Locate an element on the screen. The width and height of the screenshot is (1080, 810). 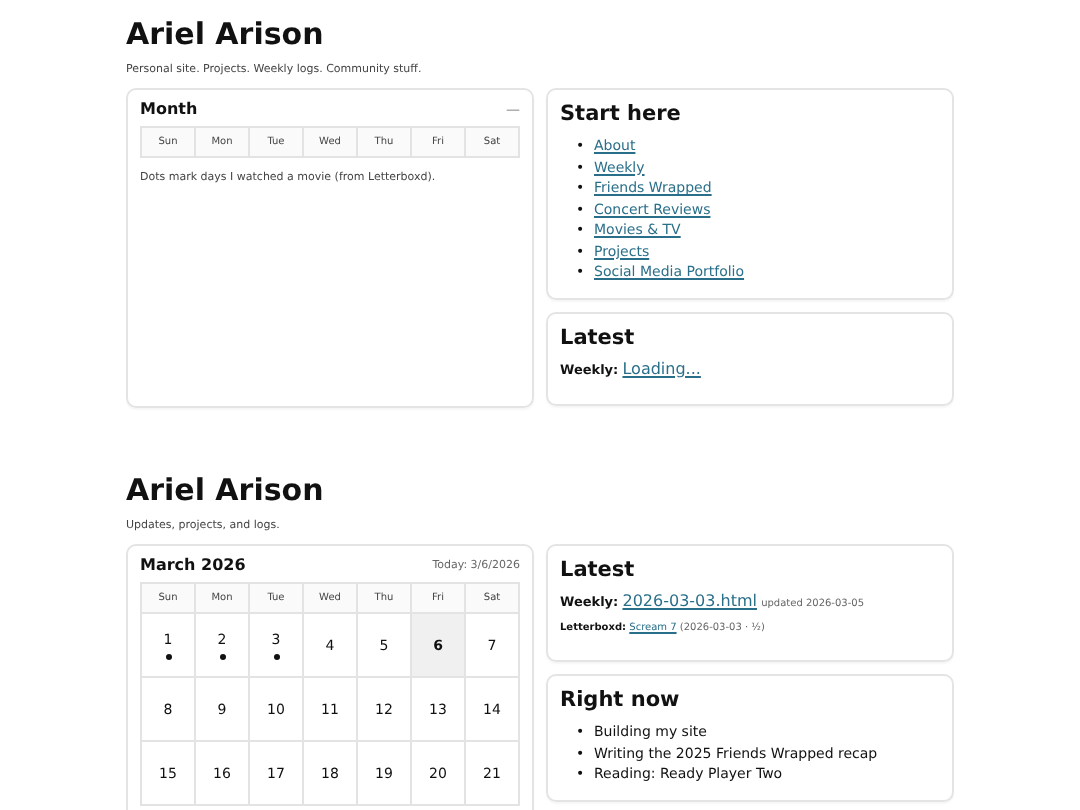
calendar-title: March 2026 is located at coordinates (193, 565).